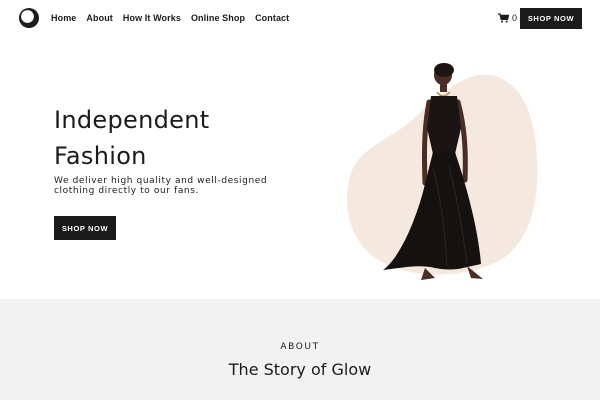 The image size is (600, 400). Describe the element at coordinates (85, 228) in the screenshot. I see `hero-shop-now-button: SHOP NOW` at that location.